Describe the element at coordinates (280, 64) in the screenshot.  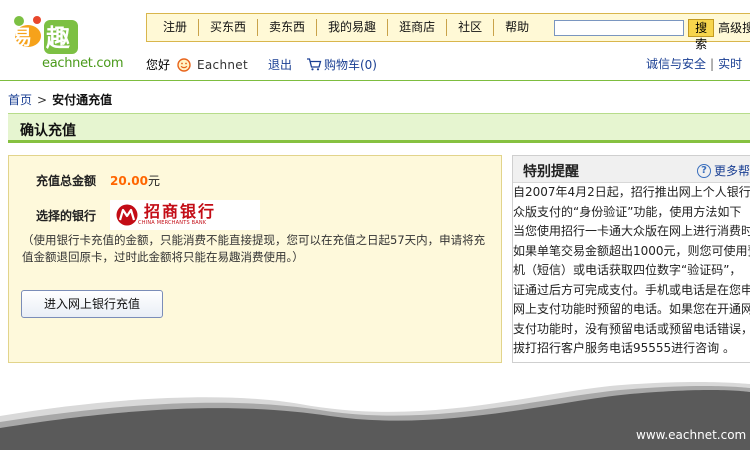
I see `logout-link: 退出` at that location.